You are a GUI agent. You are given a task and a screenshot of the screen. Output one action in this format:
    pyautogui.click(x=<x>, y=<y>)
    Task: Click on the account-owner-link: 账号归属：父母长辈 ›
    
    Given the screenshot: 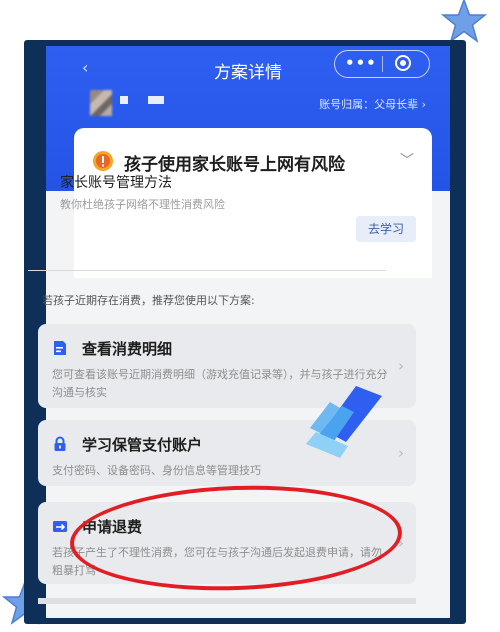 What is the action you would take?
    pyautogui.click(x=372, y=104)
    